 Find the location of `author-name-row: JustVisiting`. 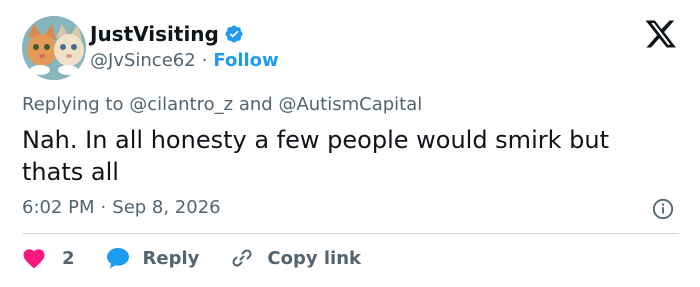

author-name-row: JustVisiting is located at coordinates (167, 34).